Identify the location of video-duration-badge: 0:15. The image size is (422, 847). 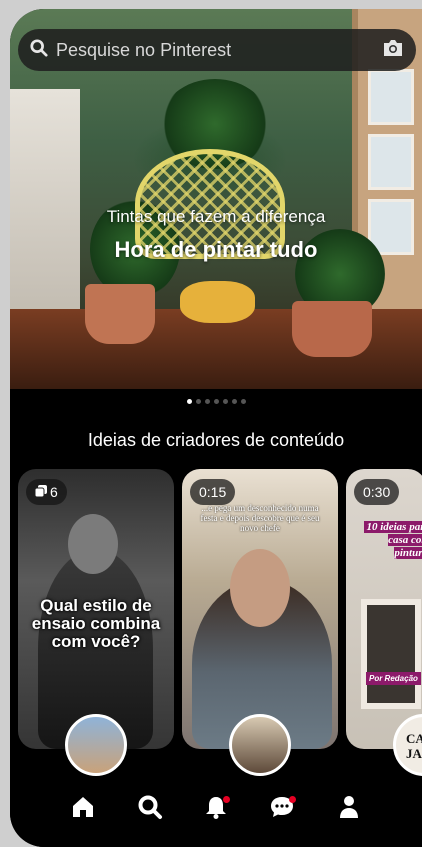
(213, 492).